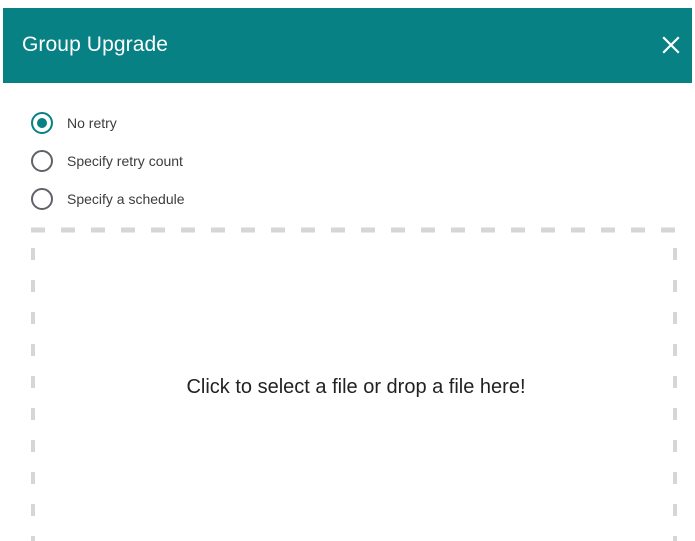 The image size is (695, 541). I want to click on radio-label-no-retry: No retry, so click(92, 123).